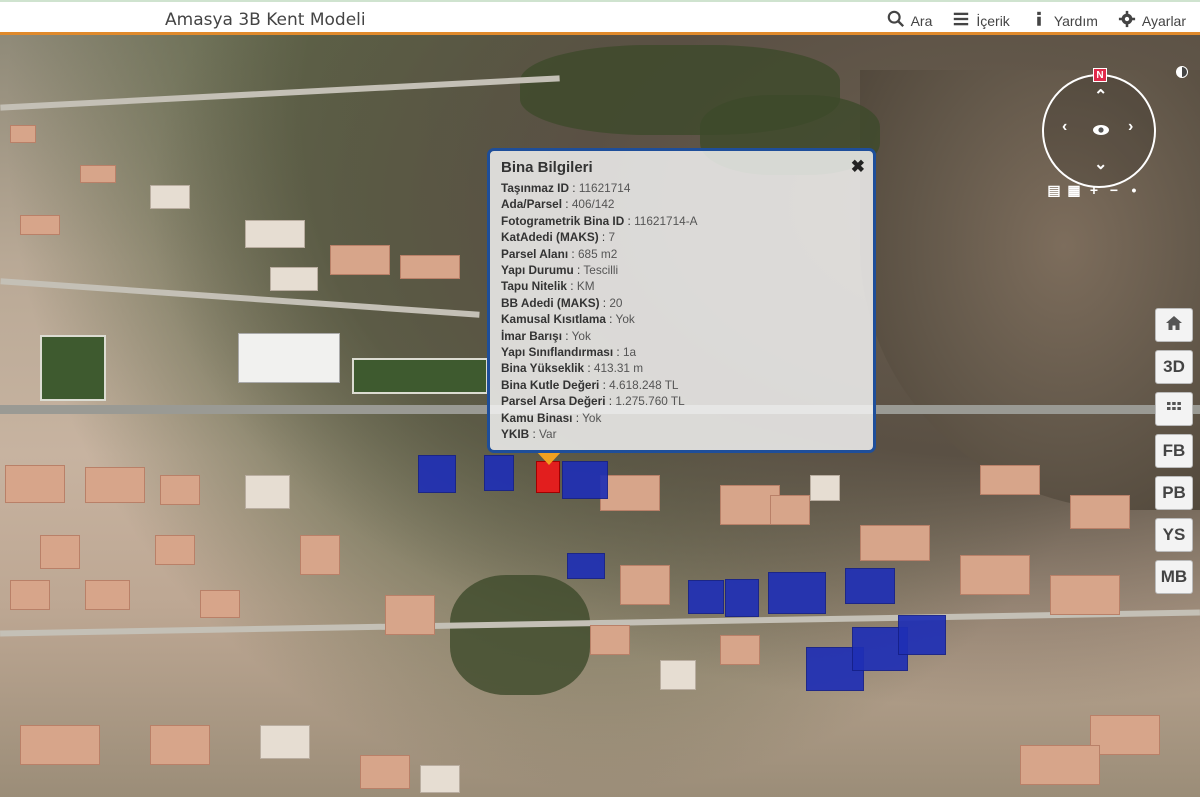 This screenshot has width=1200, height=797. Describe the element at coordinates (1064, 127) in the screenshot. I see `pan-left-icon: ‹` at that location.